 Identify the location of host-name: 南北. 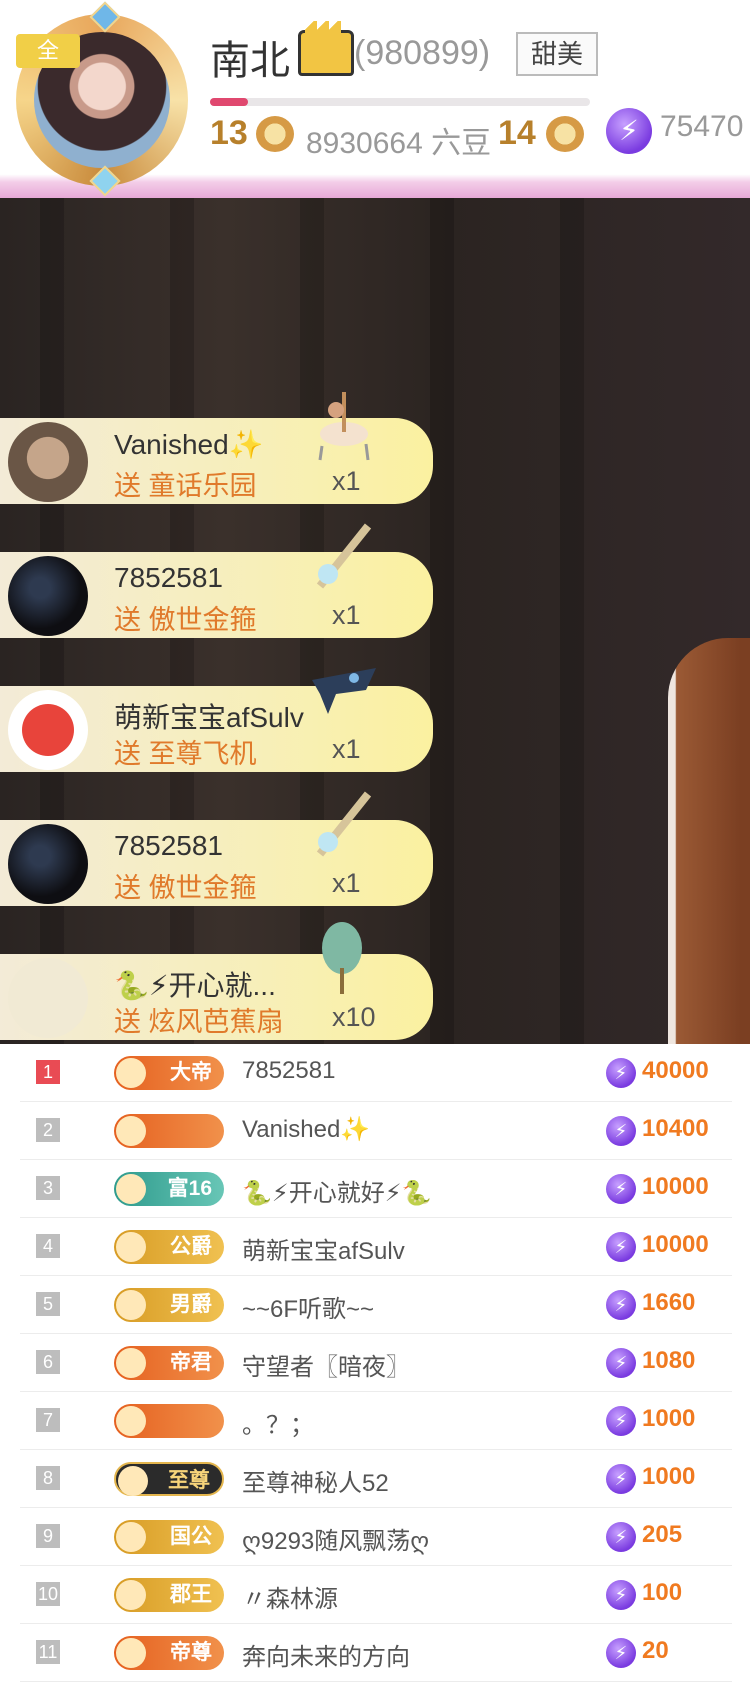
(250, 61).